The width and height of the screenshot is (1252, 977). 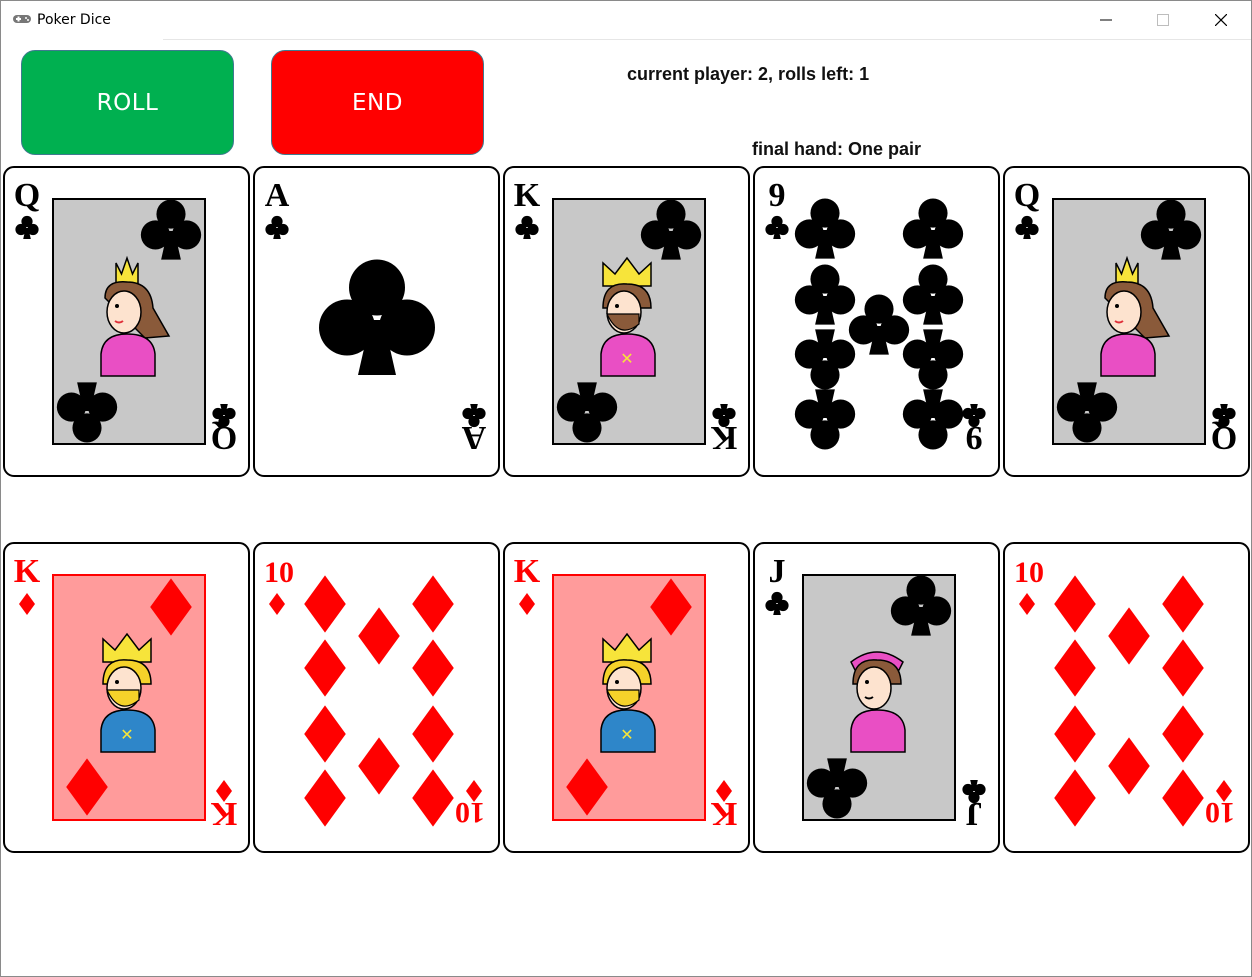 I want to click on close-icon, so click(x=1221, y=20).